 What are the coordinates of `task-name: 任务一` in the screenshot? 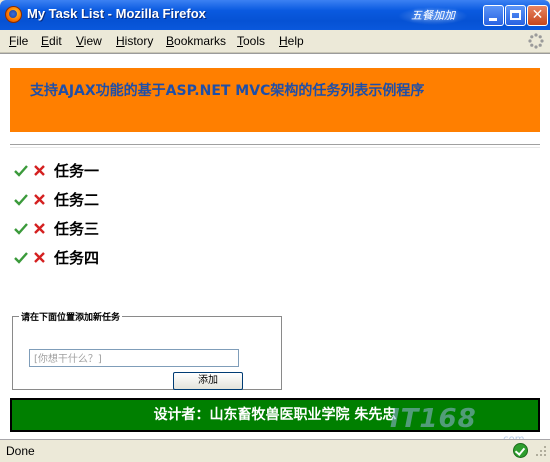 It's located at (77, 171).